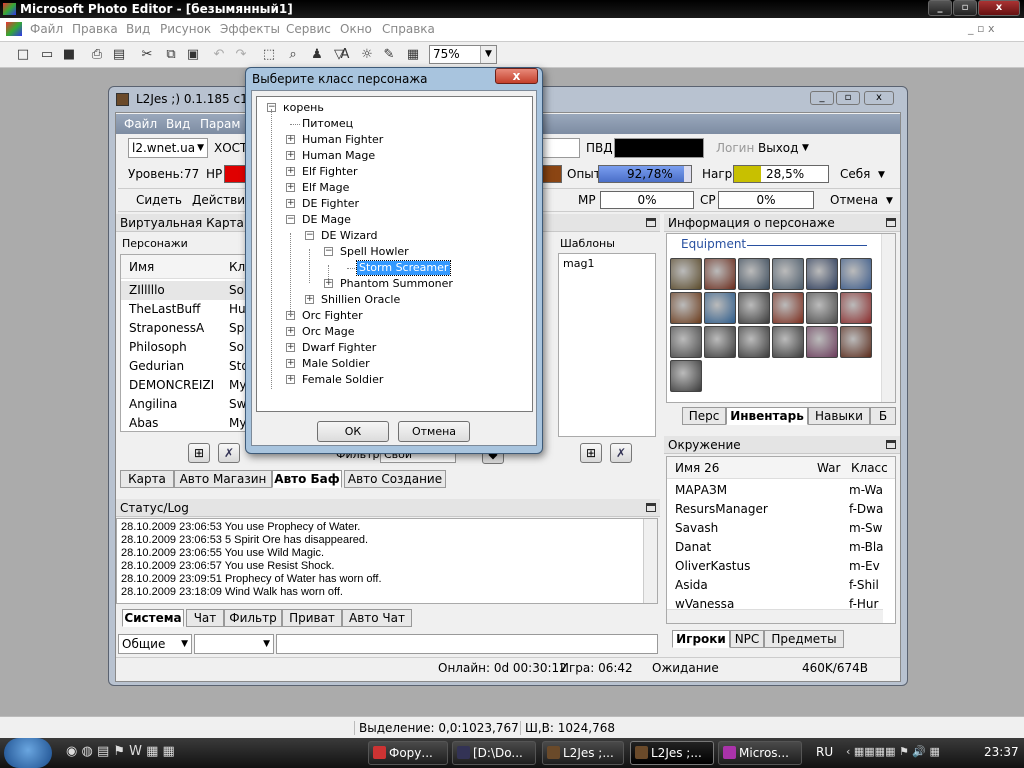  Describe the element at coordinates (338, 156) in the screenshot. I see `tree-node: Human Mage` at that location.